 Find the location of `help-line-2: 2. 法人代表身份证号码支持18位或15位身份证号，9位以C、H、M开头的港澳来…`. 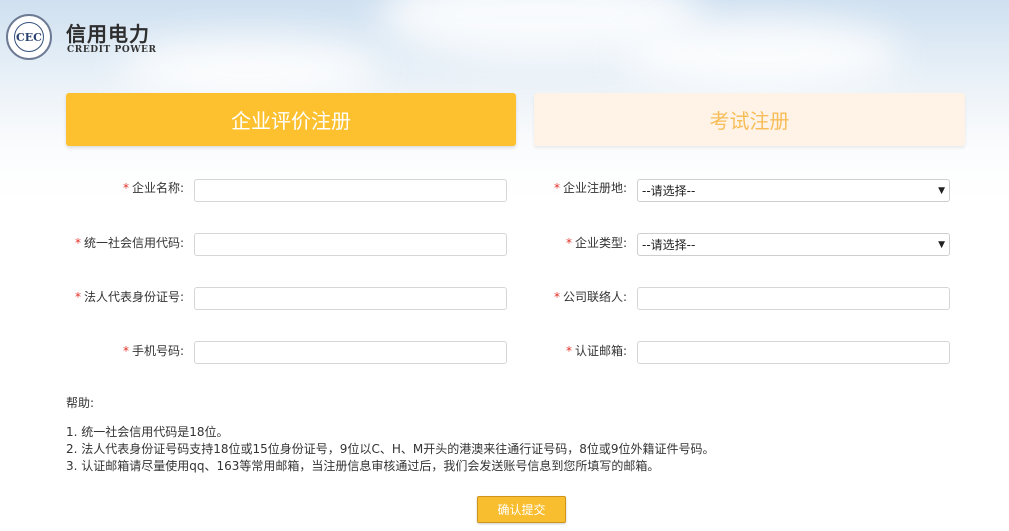

help-line-2: 2. 法人代表身份证号码支持18位或15位身份证号，9位以C、H、M开头的港澳来… is located at coordinates (390, 449).